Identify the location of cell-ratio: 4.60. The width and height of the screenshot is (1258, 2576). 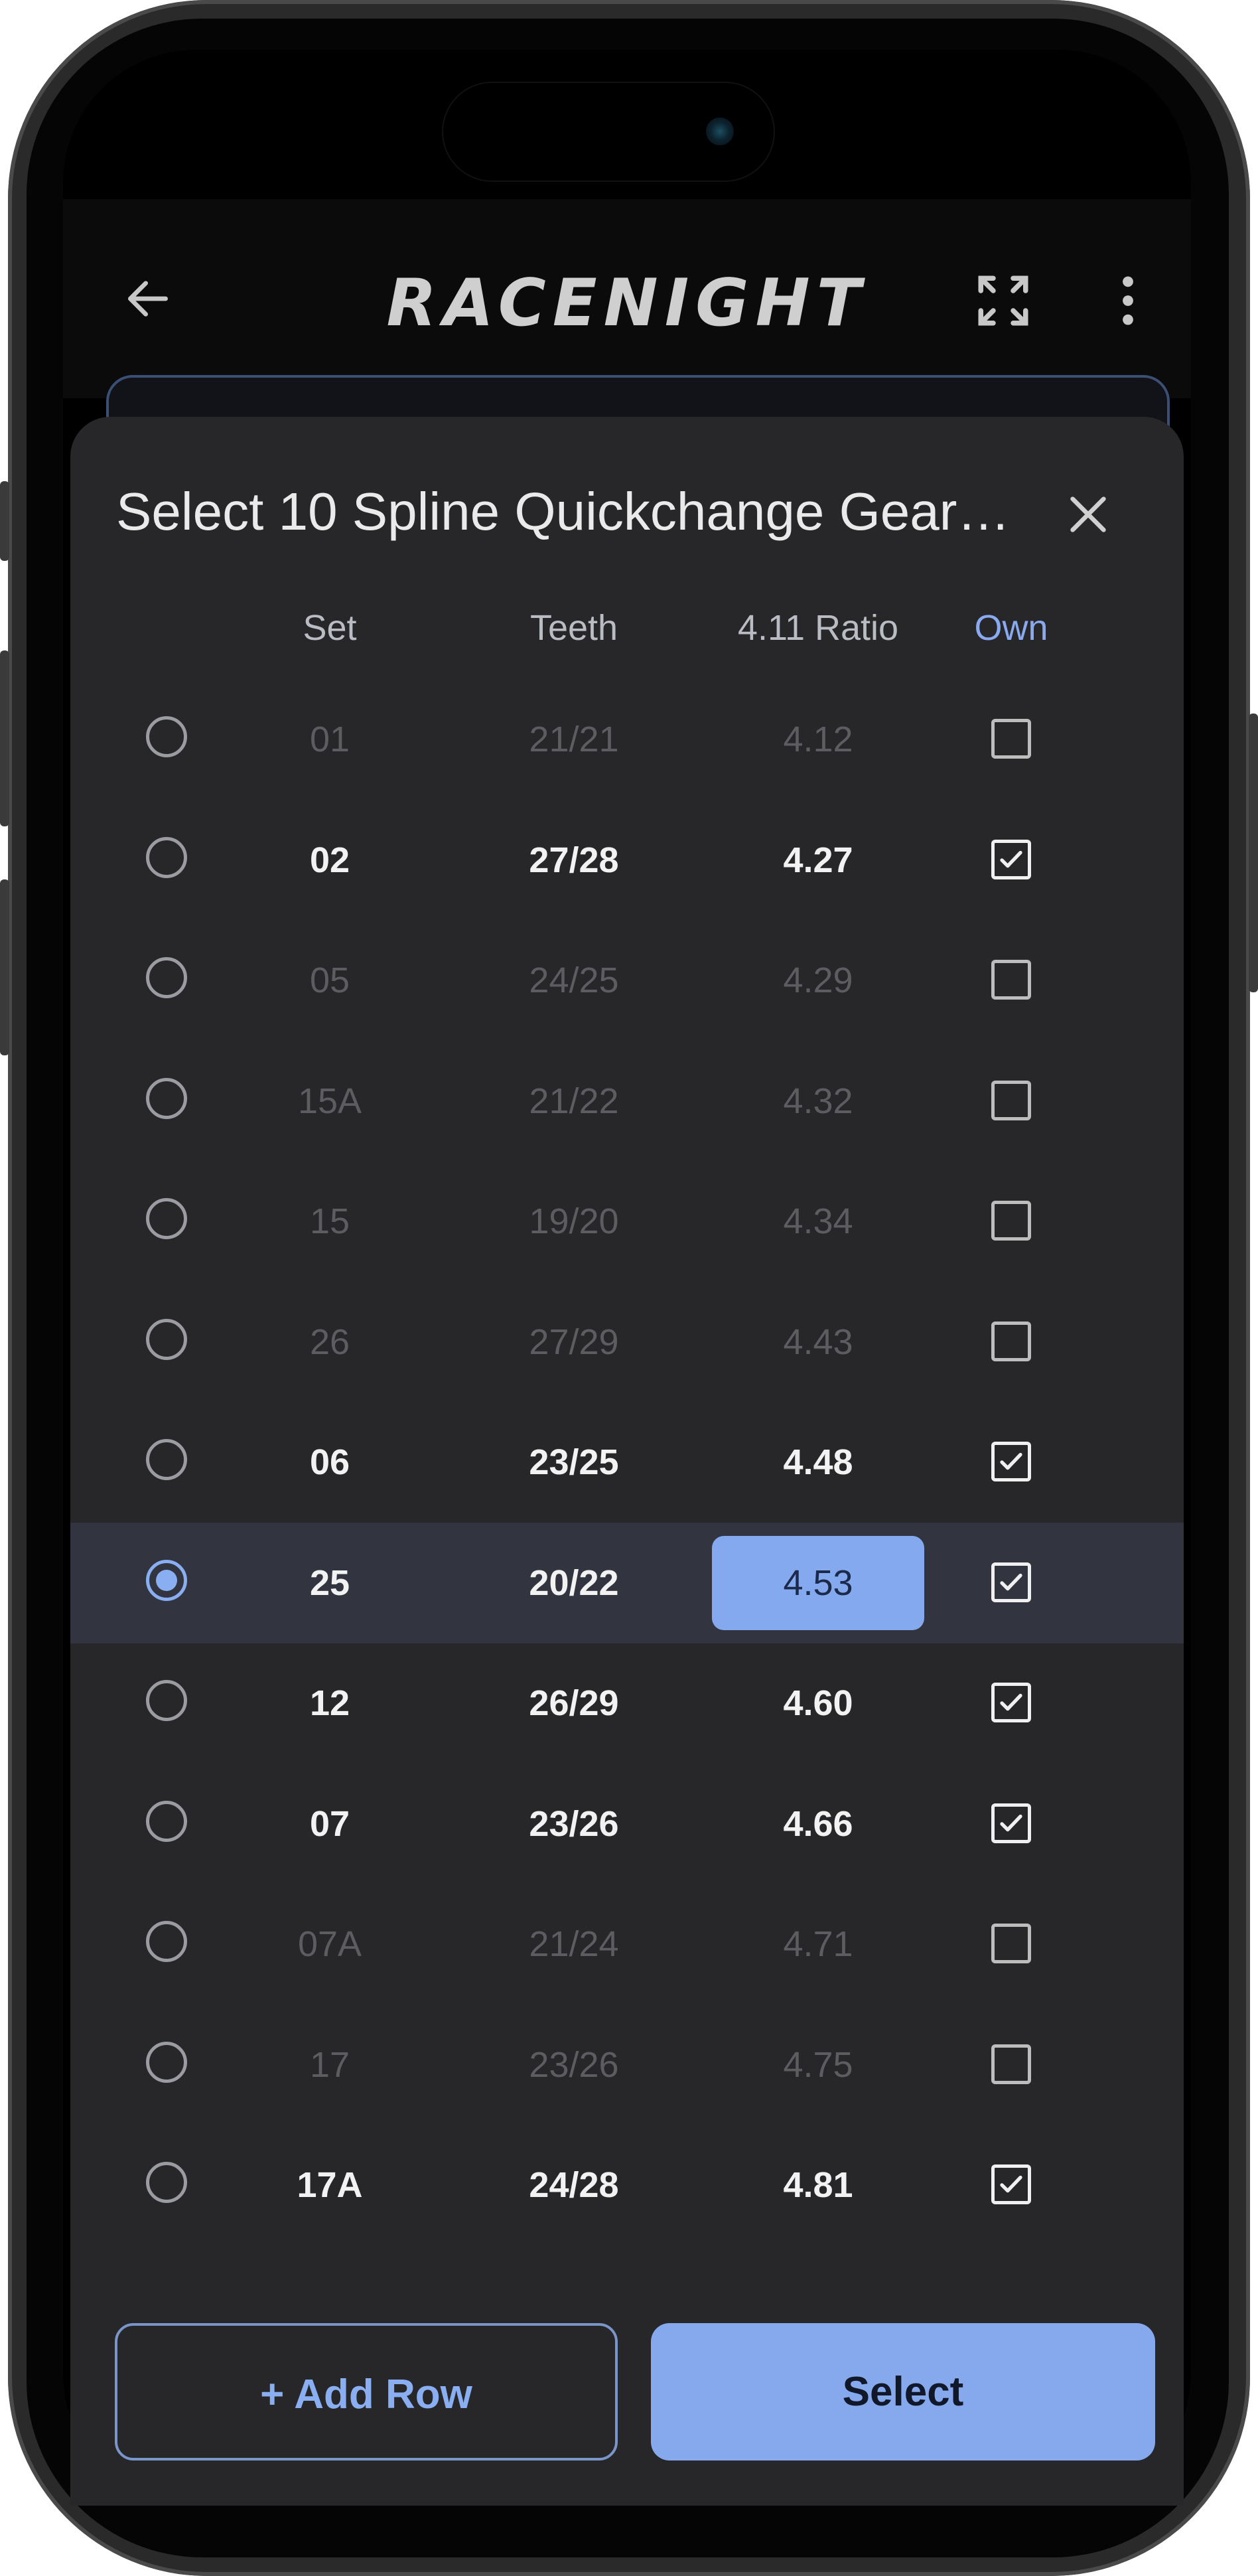
(818, 1703).